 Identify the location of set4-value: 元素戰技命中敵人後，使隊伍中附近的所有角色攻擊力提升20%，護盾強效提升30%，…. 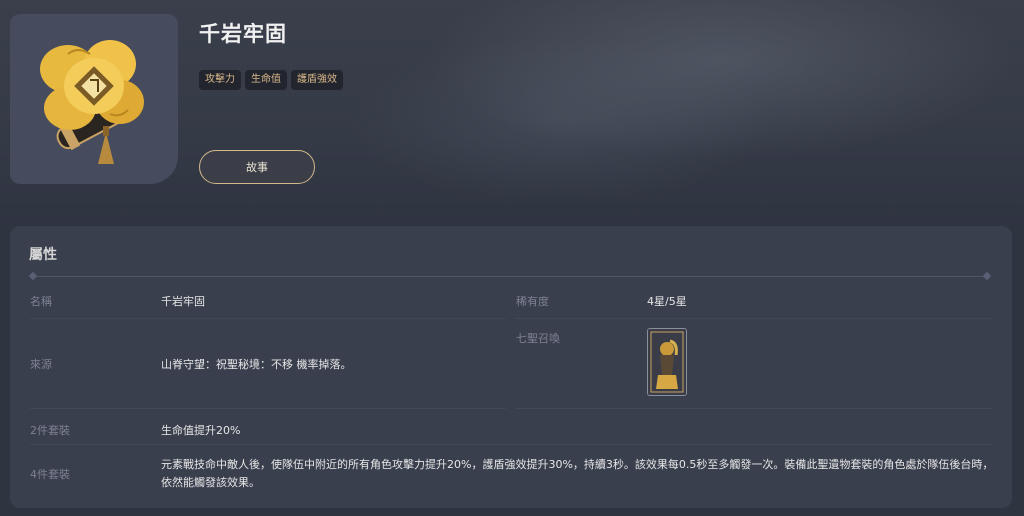
(577, 473).